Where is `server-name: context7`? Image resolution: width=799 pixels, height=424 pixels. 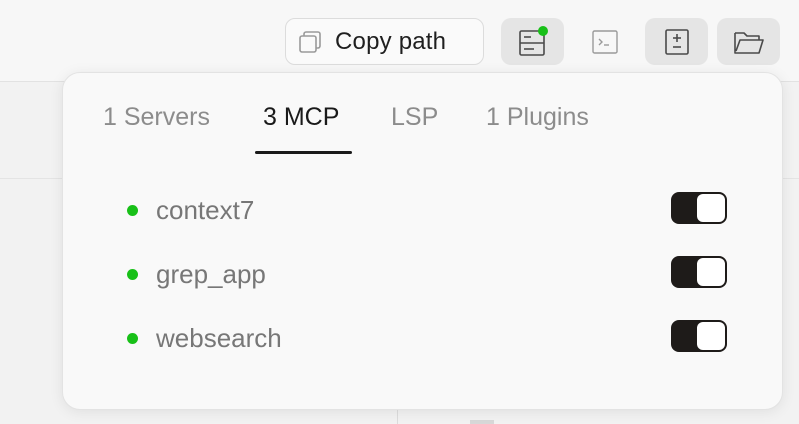 server-name: context7 is located at coordinates (205, 210).